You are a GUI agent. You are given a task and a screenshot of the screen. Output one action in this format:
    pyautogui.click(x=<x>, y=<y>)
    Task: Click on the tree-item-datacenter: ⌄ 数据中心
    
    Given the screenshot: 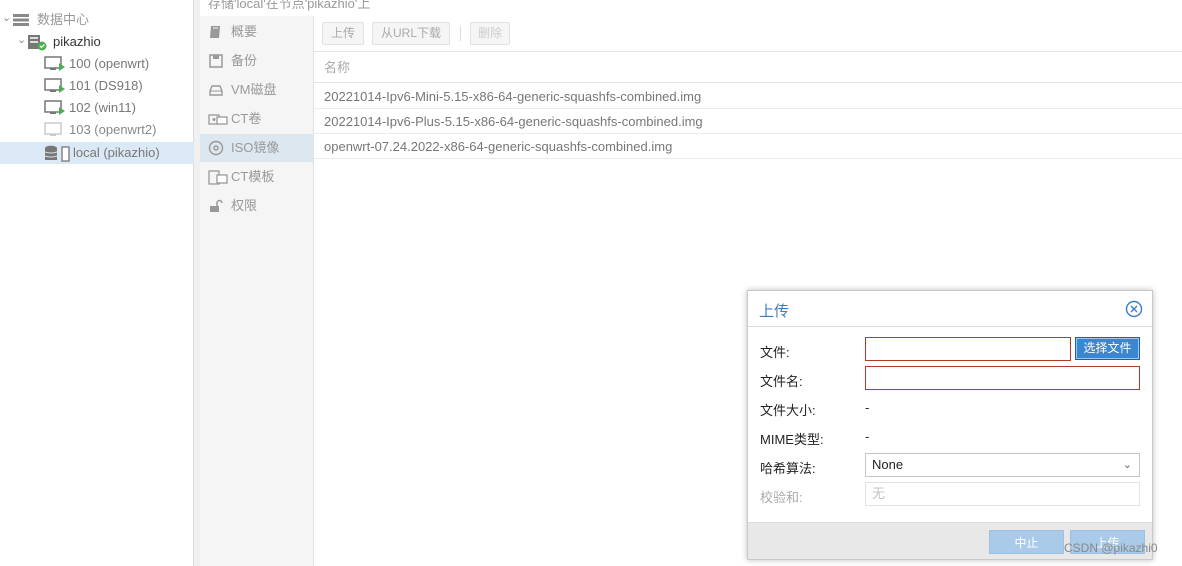 What is the action you would take?
    pyautogui.click(x=97, y=20)
    